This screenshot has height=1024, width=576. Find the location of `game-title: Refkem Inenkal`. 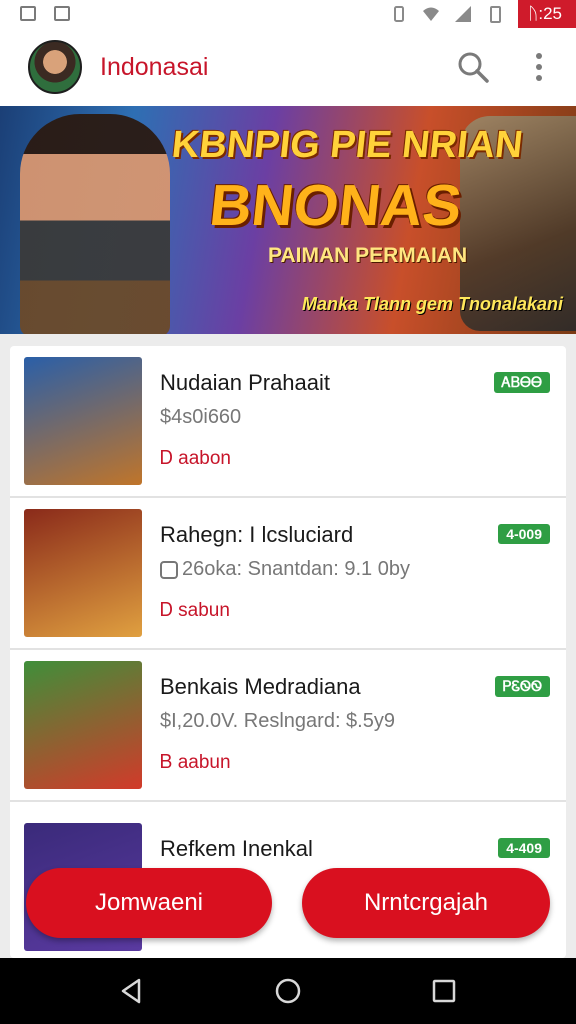

game-title: Refkem Inenkal is located at coordinates (236, 848).